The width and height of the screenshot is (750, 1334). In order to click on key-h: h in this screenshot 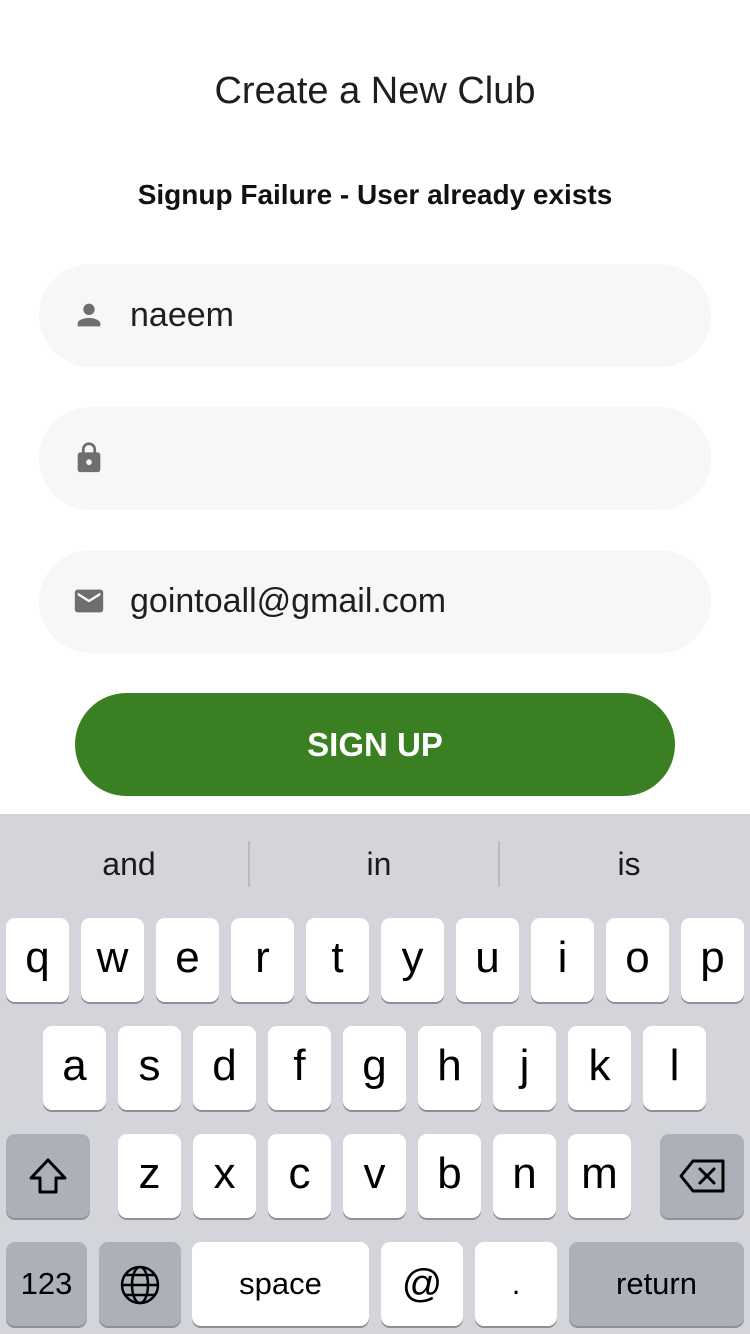, I will do `click(449, 1068)`.